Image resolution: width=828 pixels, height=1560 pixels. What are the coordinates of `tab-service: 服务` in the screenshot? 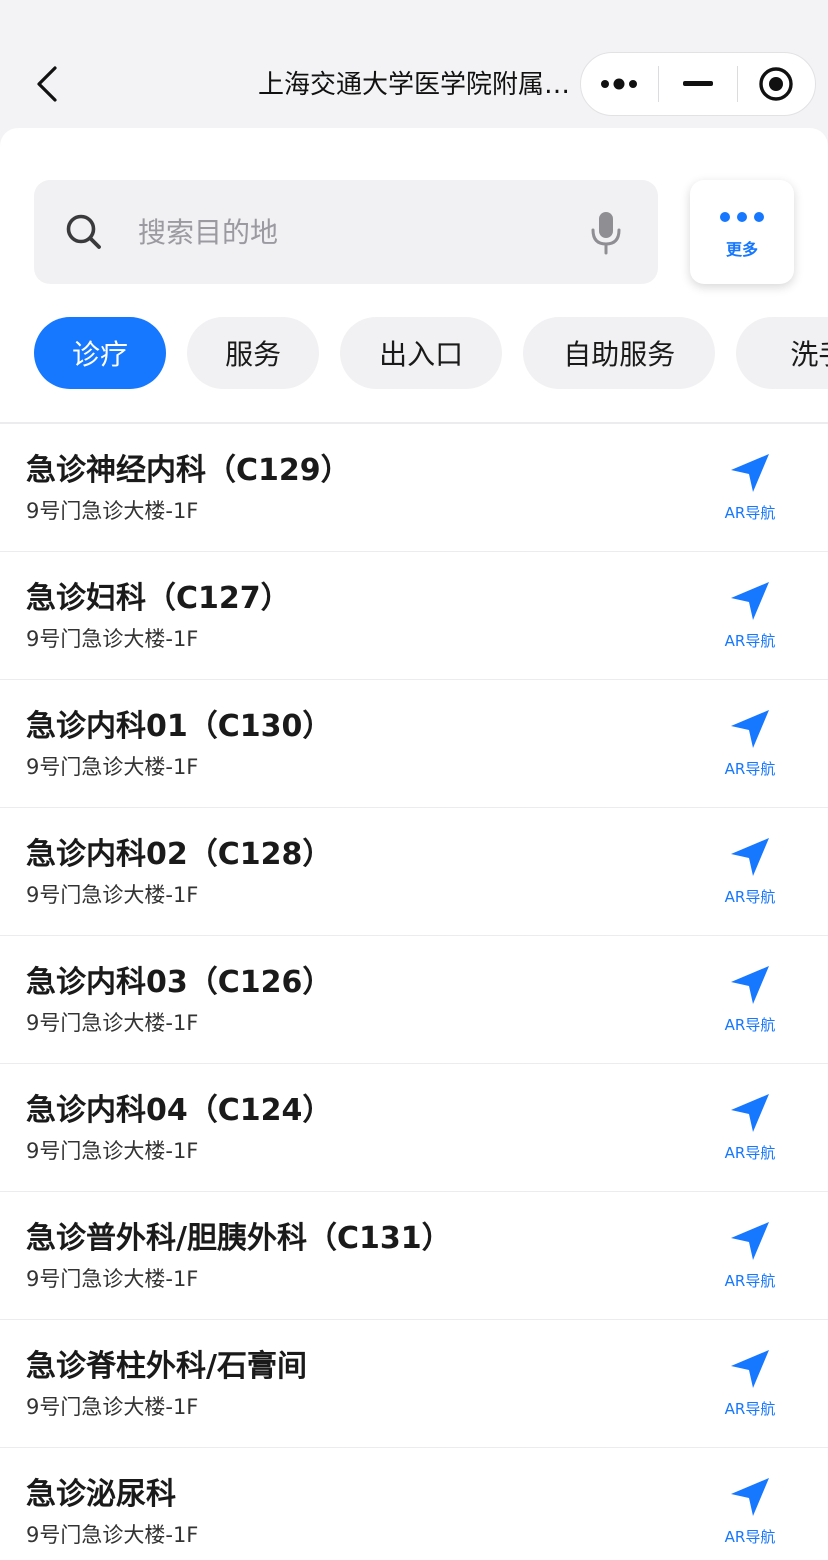 It's located at (253, 353).